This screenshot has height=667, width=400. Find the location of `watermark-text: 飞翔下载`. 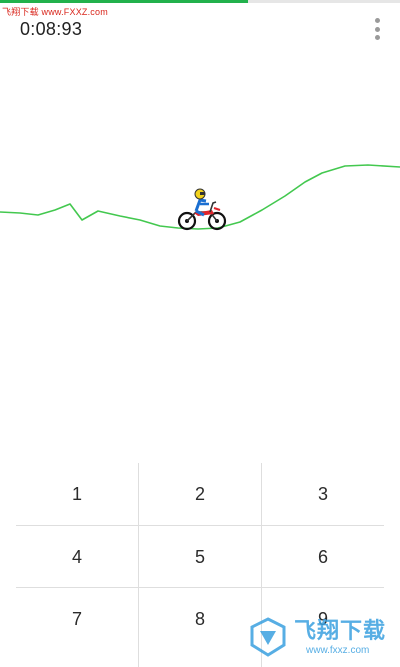

watermark-text: 飞翔下载 is located at coordinates (340, 630).